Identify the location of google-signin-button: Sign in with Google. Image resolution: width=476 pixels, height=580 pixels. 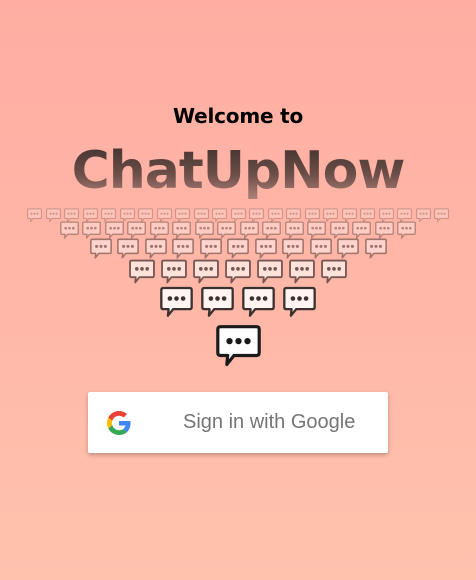
(238, 422).